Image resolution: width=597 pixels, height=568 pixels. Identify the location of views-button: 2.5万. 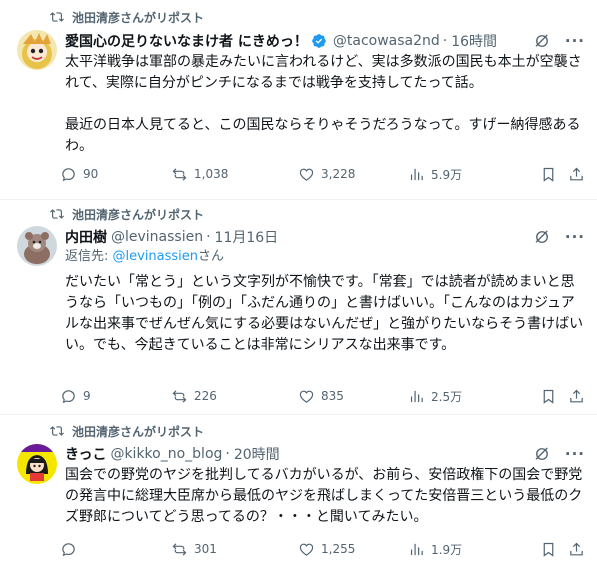
(435, 396).